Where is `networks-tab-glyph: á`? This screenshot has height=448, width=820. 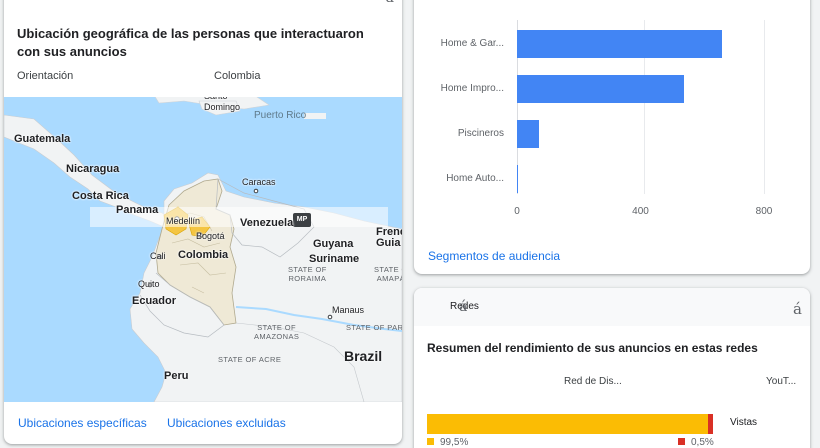
networks-tab-glyph: á is located at coordinates (463, 307).